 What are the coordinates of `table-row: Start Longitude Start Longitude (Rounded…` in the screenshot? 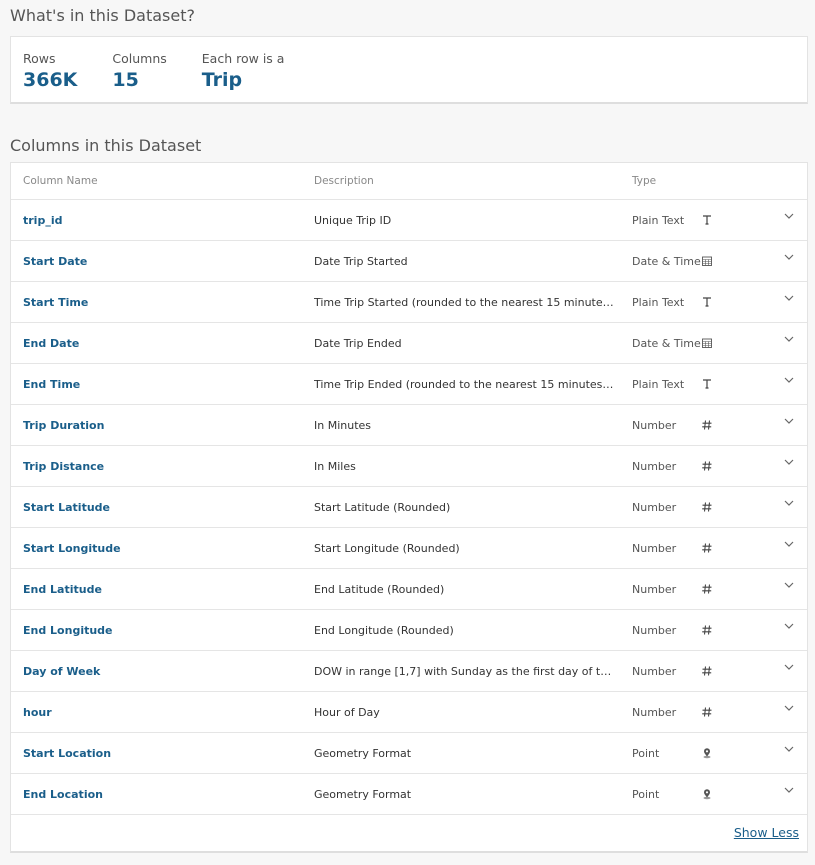 It's located at (409, 548).